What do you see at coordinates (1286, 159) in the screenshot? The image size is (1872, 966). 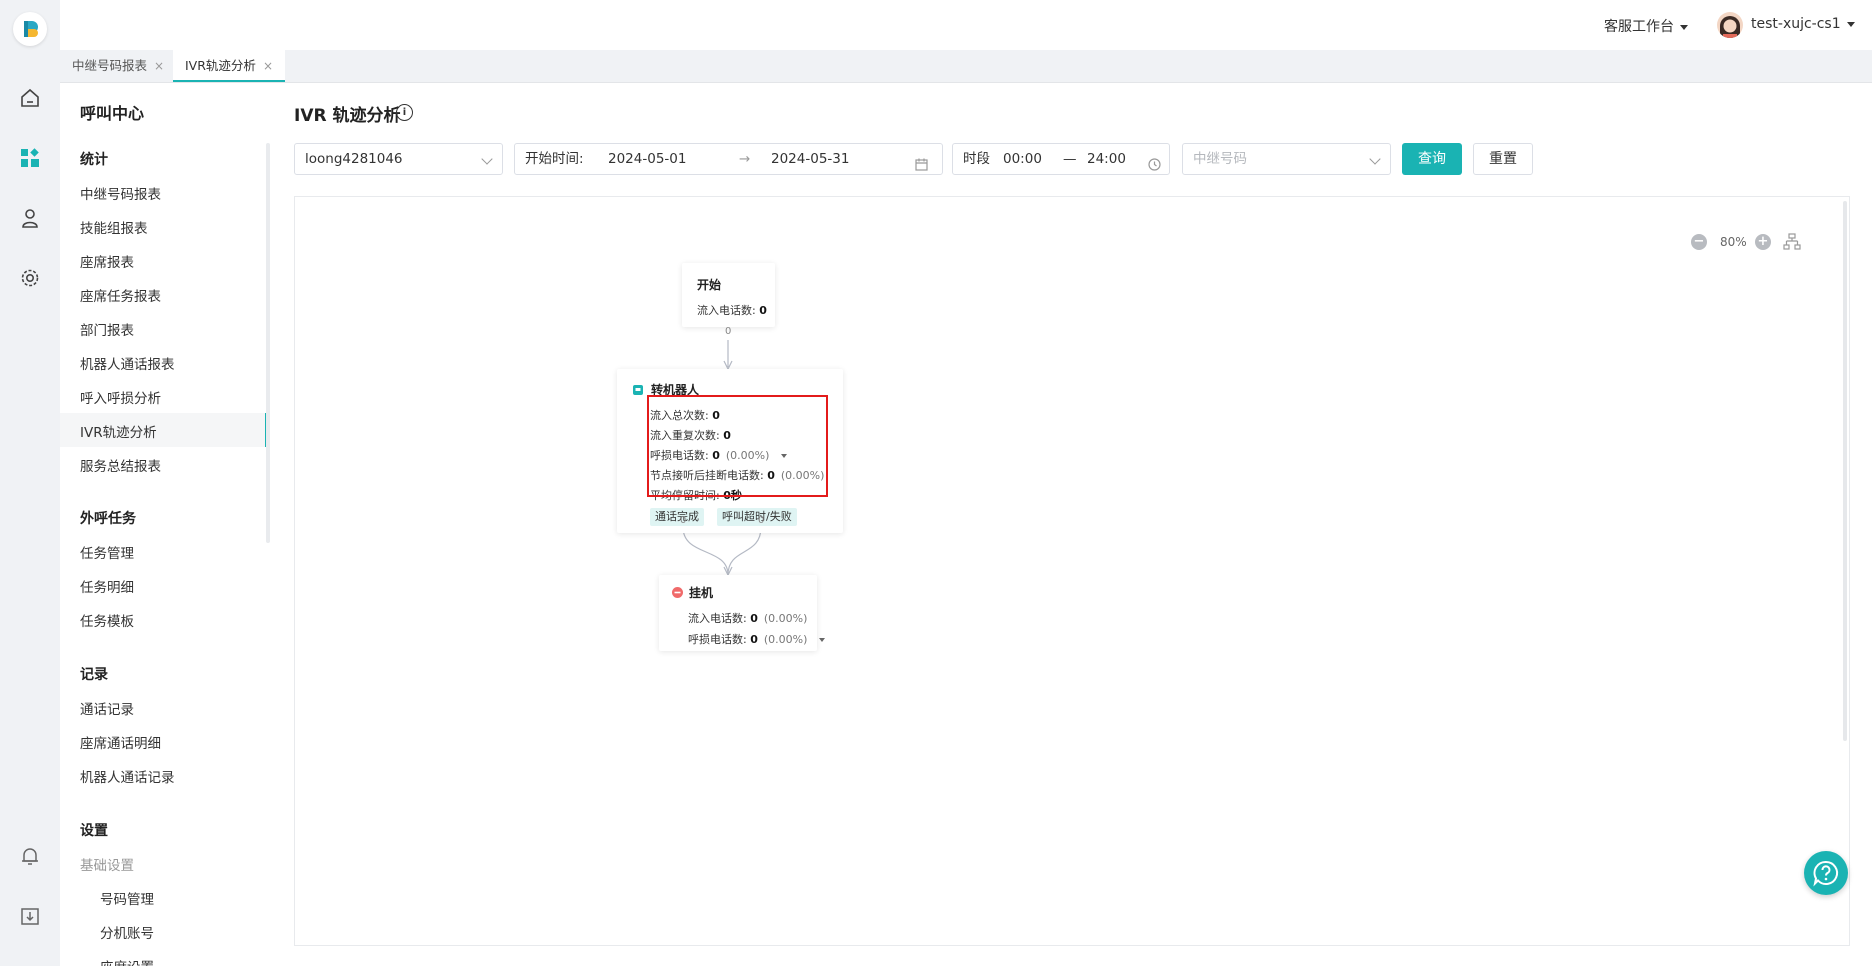 I see `trunk-number-select: 中继号码` at bounding box center [1286, 159].